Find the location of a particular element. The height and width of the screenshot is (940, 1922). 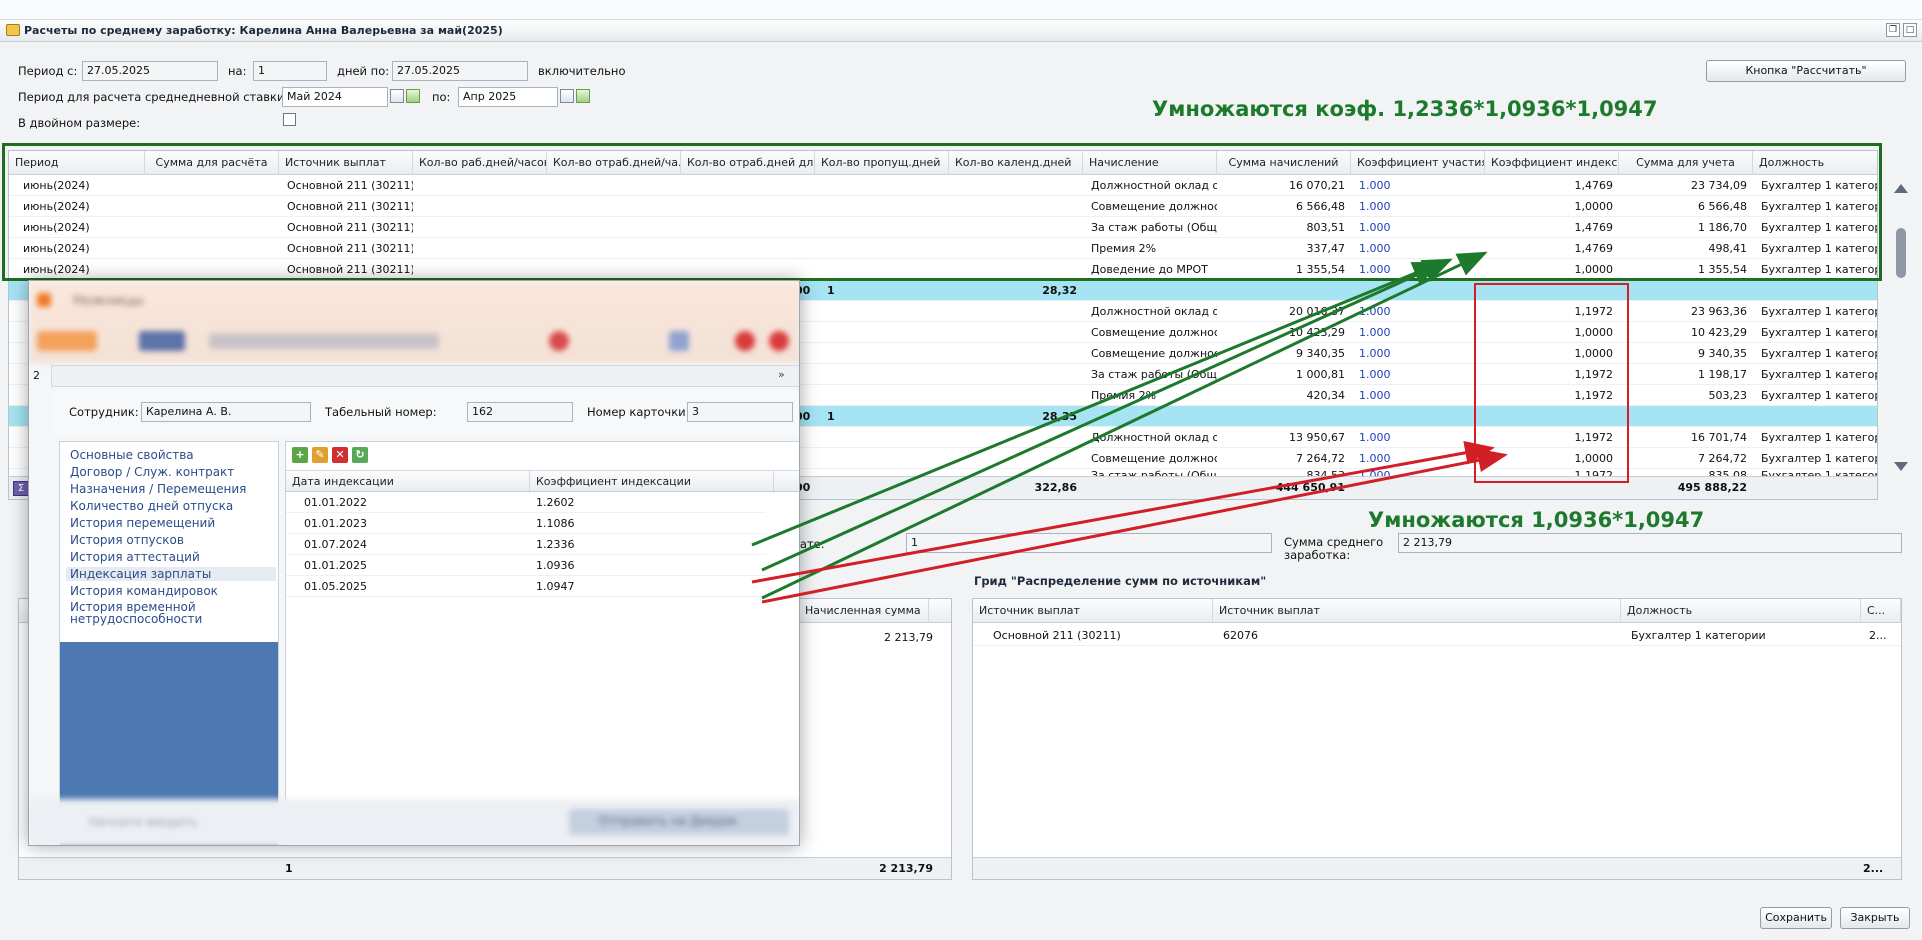

annotation-arrows is located at coordinates (1129, 427).